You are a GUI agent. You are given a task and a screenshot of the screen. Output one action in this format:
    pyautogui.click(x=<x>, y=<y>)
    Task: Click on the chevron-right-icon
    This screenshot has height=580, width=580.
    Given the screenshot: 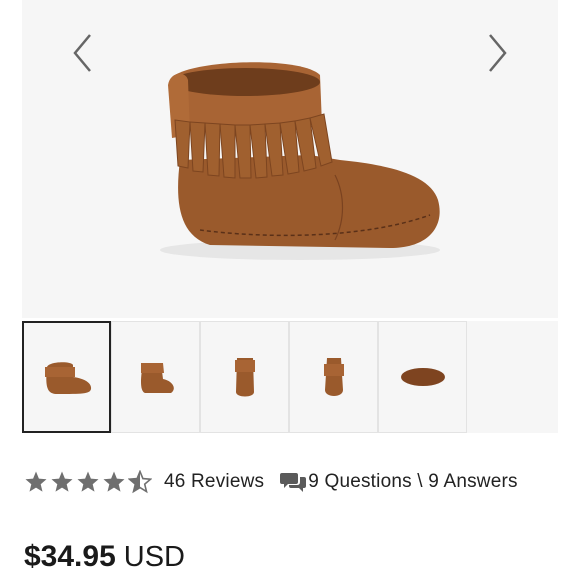 What is the action you would take?
    pyautogui.click(x=498, y=53)
    